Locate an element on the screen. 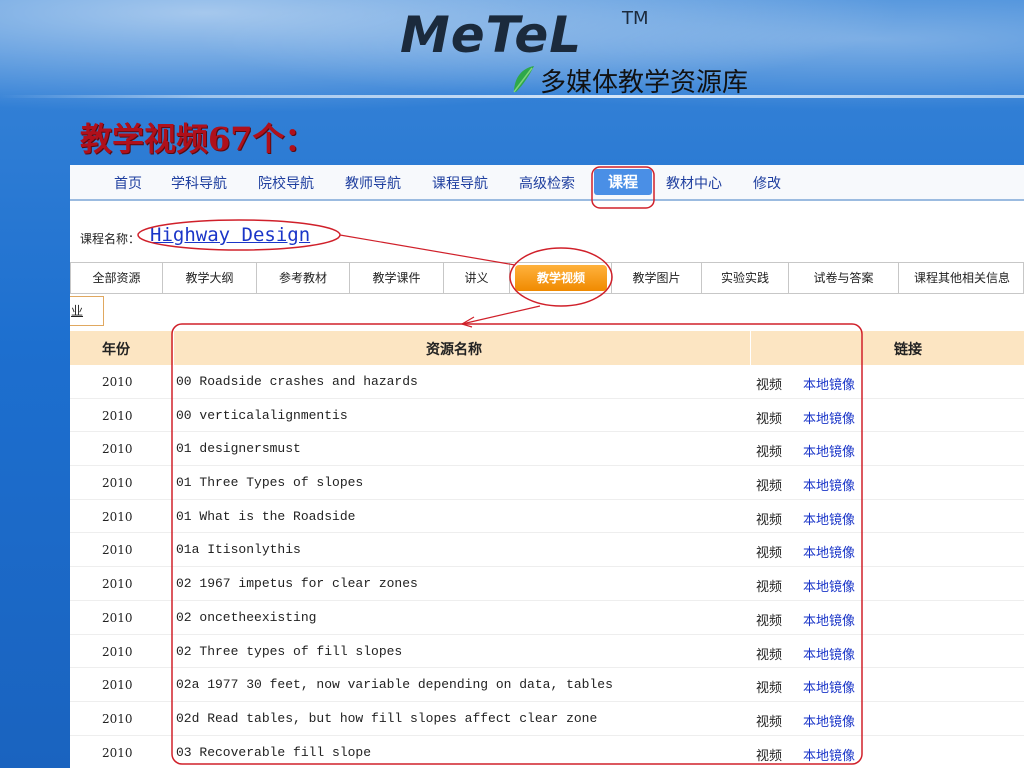  tab-other-info: 课程其他相关信息 is located at coordinates (961, 278).